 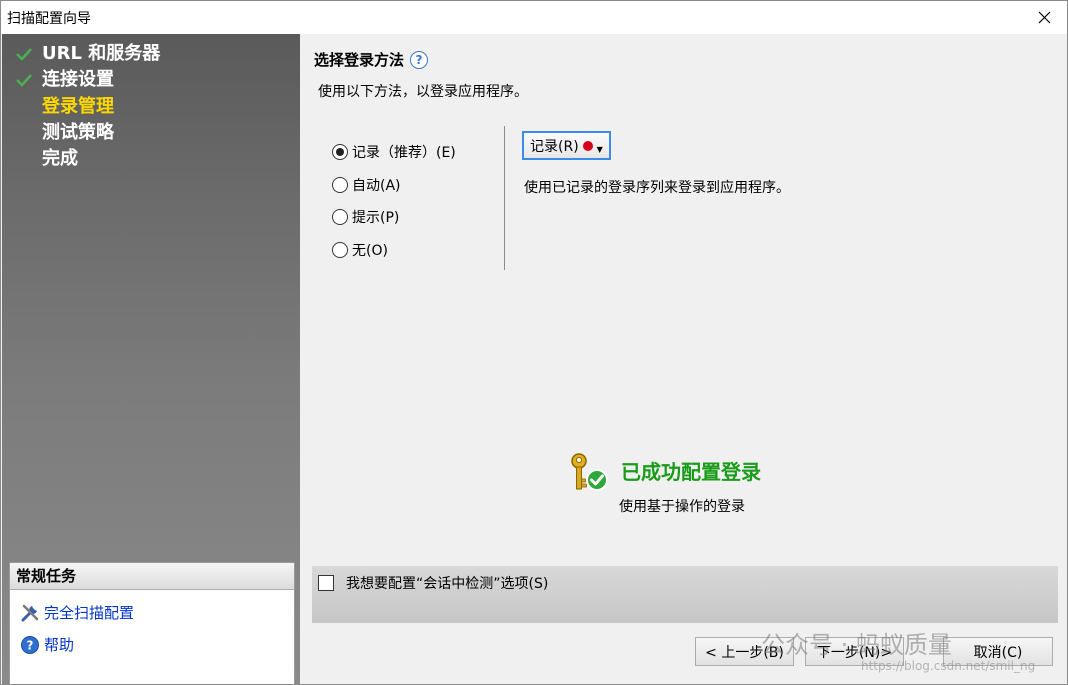 I want to click on full-scan-config-link: 完全扫描配置, so click(x=77, y=612).